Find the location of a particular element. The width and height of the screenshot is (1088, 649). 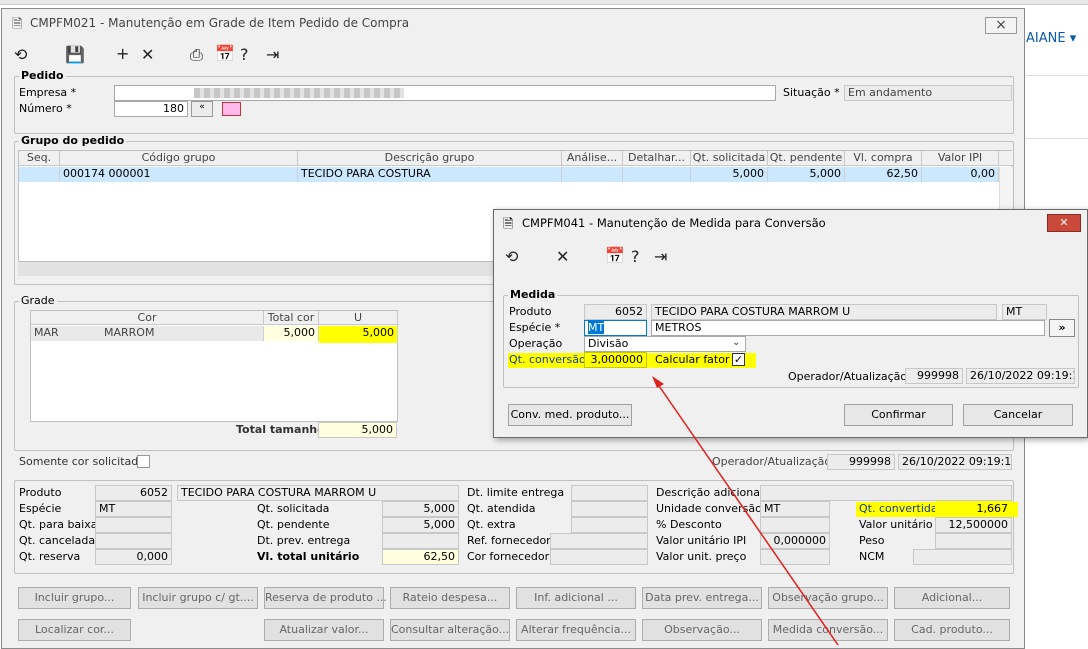

arrow-line is located at coordinates (747, 514).